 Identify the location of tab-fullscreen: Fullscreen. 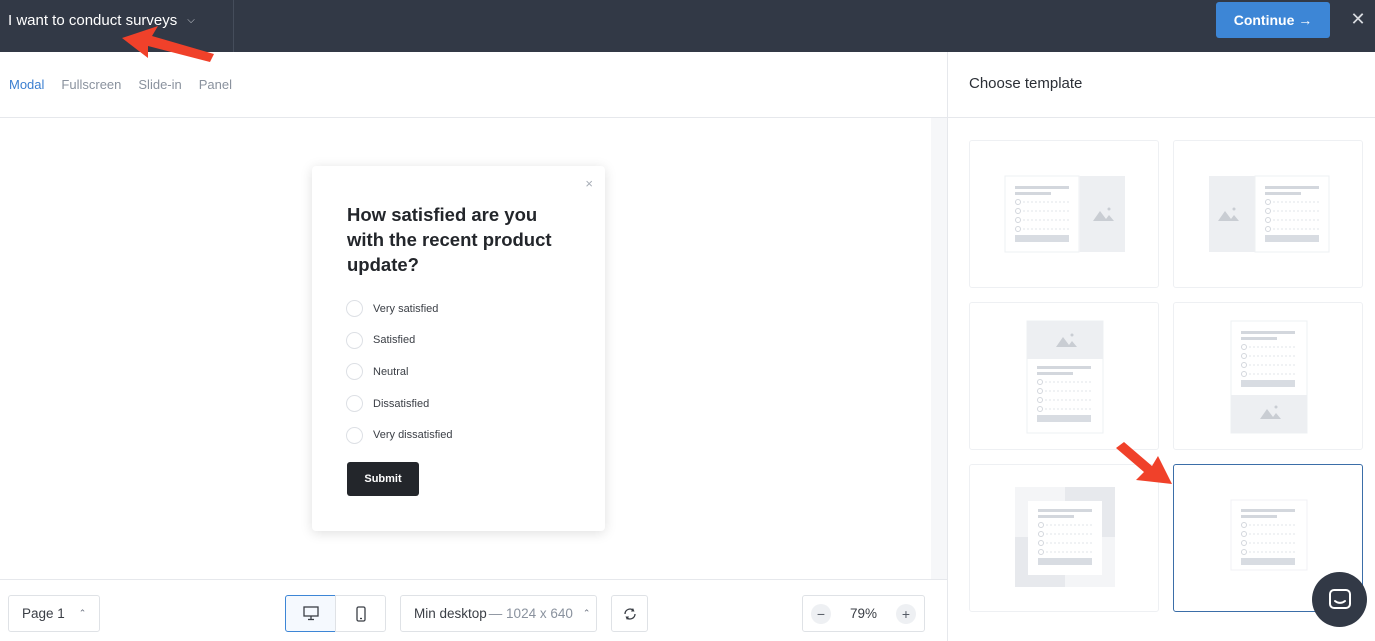
(91, 84).